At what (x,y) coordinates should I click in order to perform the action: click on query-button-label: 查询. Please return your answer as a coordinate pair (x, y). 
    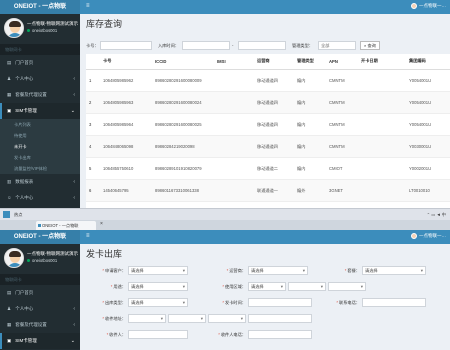
    Looking at the image, I should click on (371, 45).